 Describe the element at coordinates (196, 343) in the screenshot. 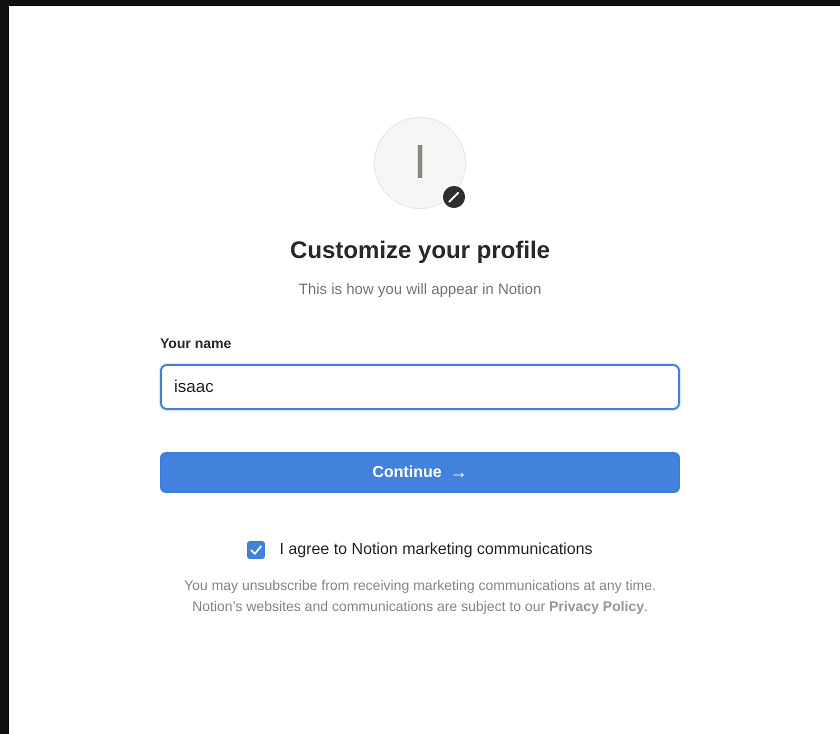

I see `field-label: Your name` at that location.